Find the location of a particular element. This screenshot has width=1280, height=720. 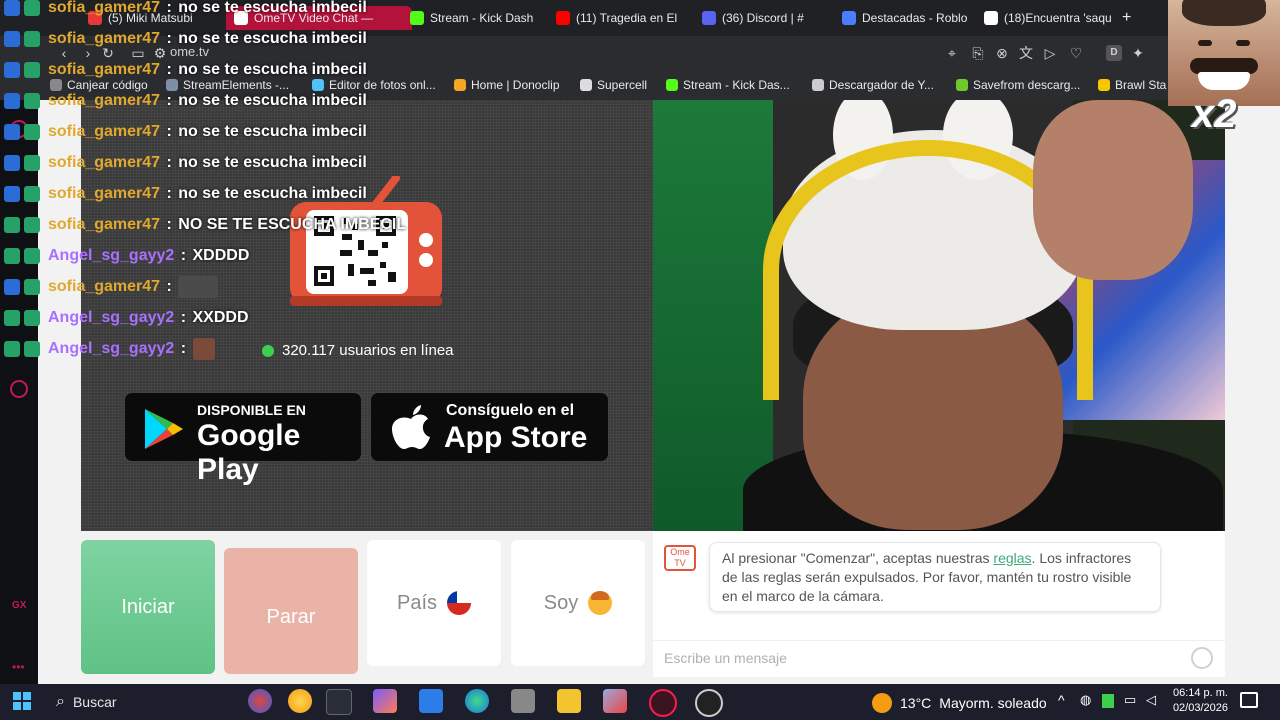

bookmark-label: Brawl Sta is located at coordinates (1141, 85).